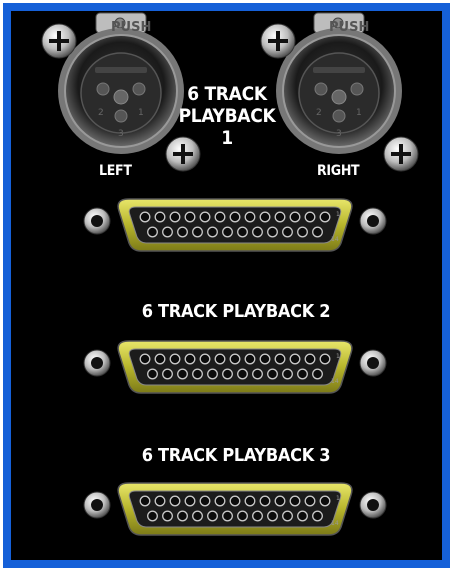 The image size is (453, 571). Describe the element at coordinates (373, 363) in the screenshot. I see `dsub-2-right-screw-hole` at that location.